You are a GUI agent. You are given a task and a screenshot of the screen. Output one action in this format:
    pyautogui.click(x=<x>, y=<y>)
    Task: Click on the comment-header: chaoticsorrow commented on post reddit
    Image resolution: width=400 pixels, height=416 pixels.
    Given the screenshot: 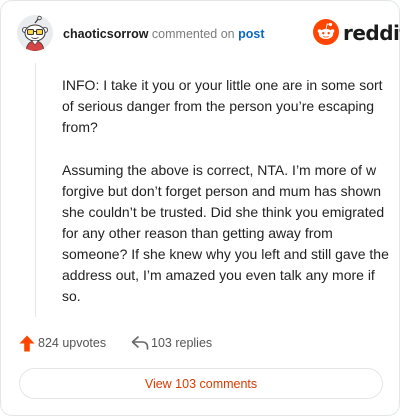 What is the action you would take?
    pyautogui.click(x=208, y=35)
    